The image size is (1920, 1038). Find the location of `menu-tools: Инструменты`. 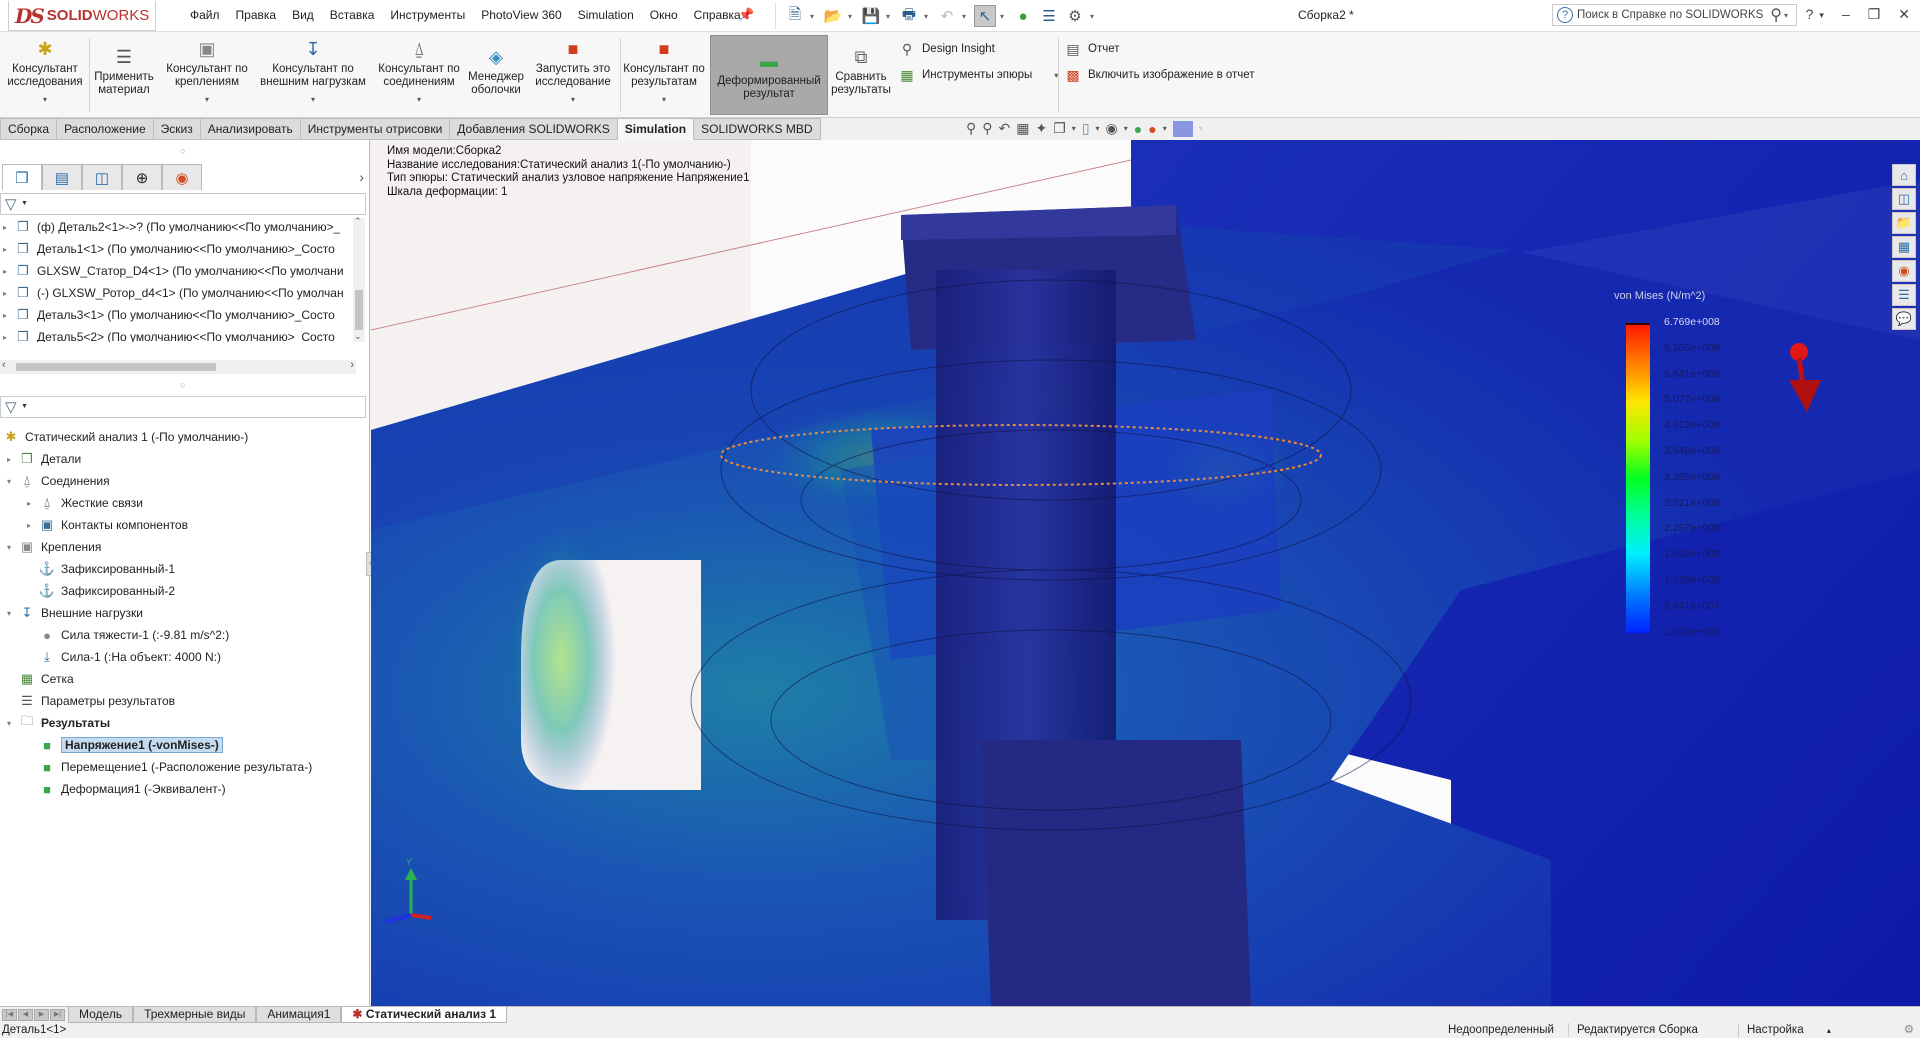

menu-tools: Инструменты is located at coordinates (427, 15).